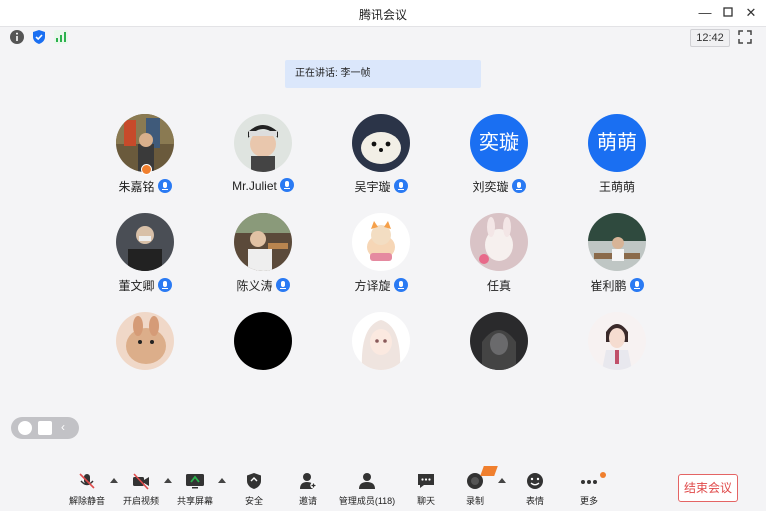  What do you see at coordinates (63, 427) in the screenshot?
I see `collapse-icon: ‹` at bounding box center [63, 427].